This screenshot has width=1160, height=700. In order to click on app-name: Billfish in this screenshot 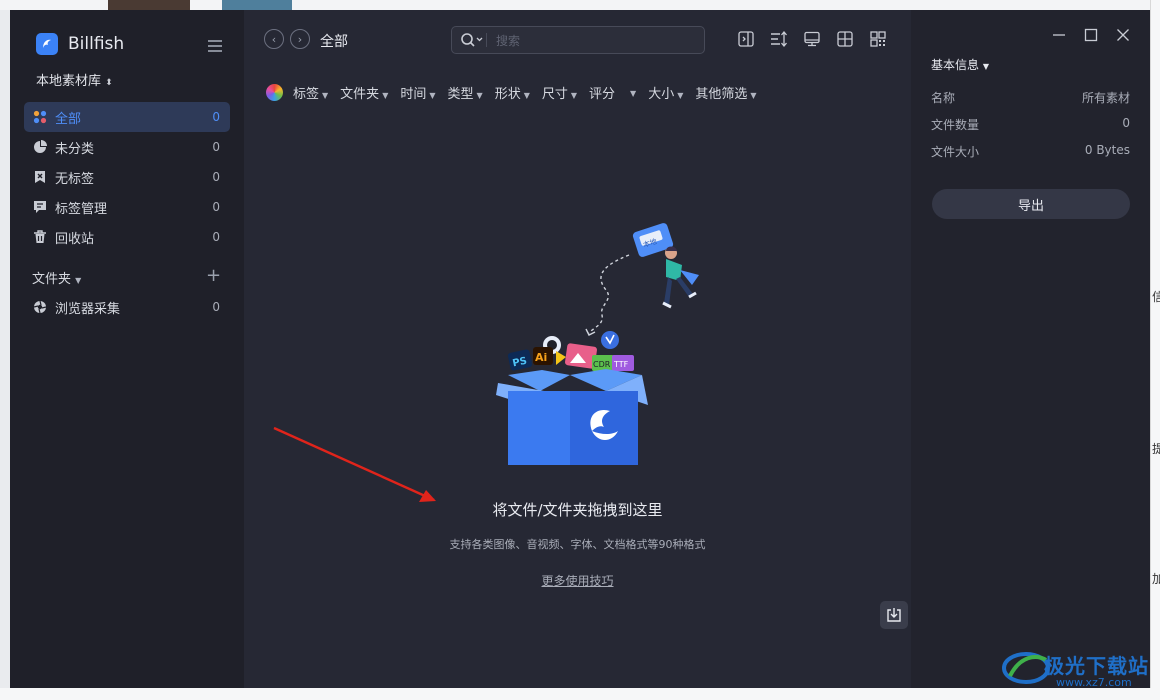, I will do `click(96, 44)`.